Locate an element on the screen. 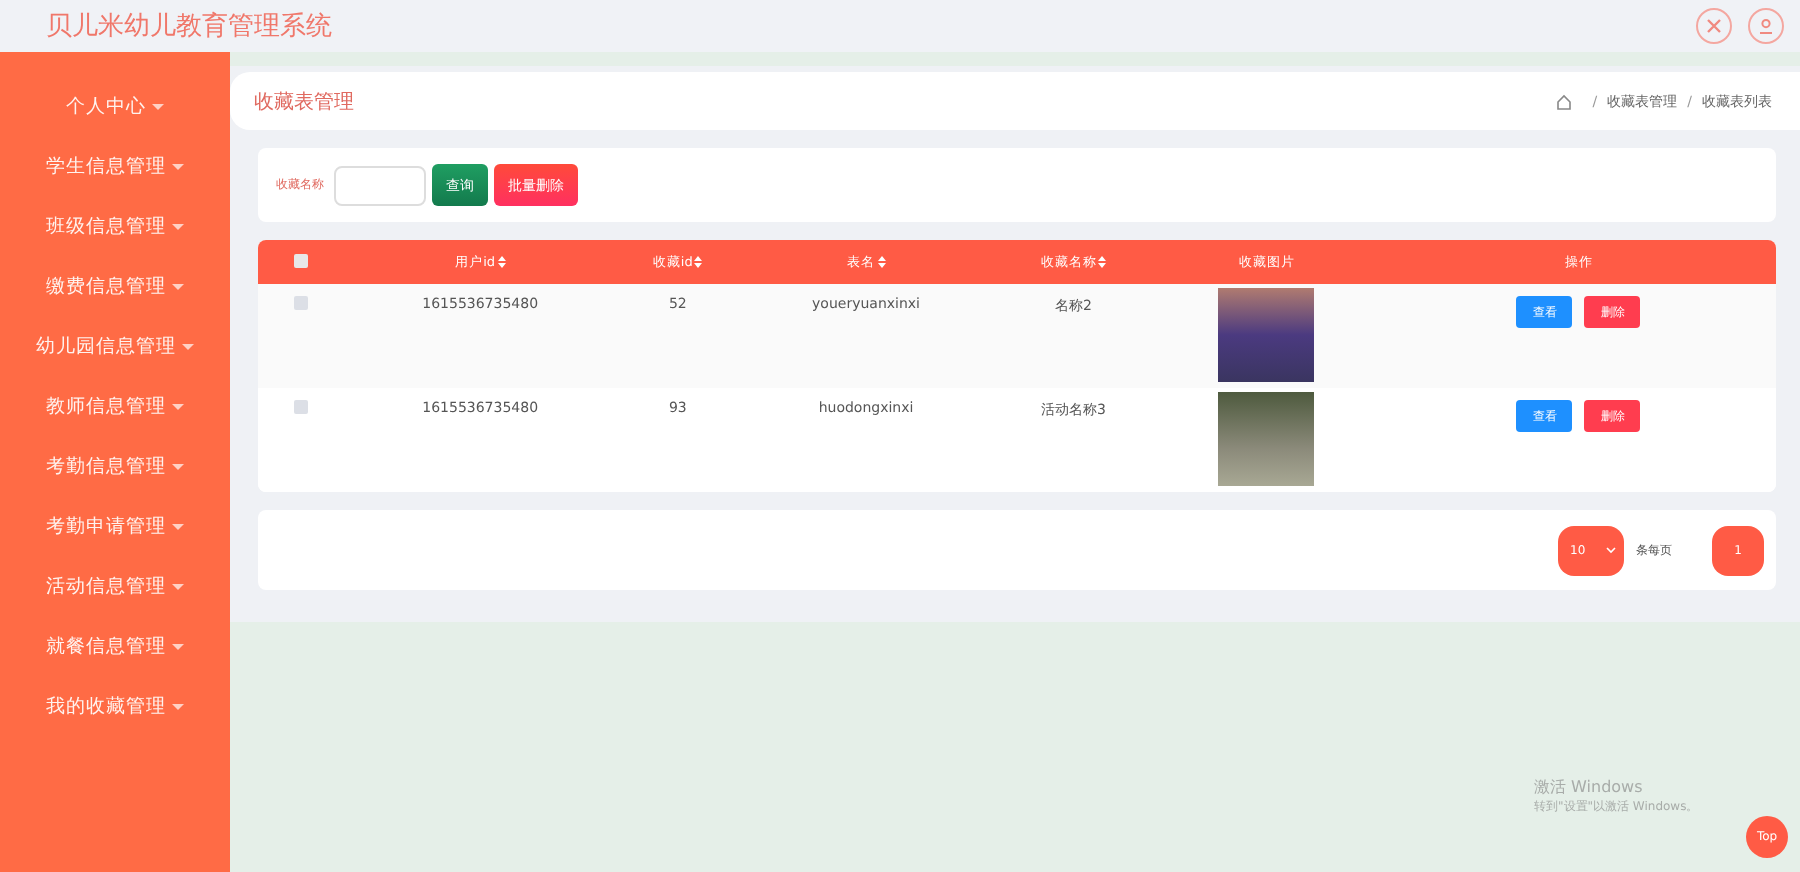 The width and height of the screenshot is (1800, 872). chevron-down-icon is located at coordinates (1611, 550).